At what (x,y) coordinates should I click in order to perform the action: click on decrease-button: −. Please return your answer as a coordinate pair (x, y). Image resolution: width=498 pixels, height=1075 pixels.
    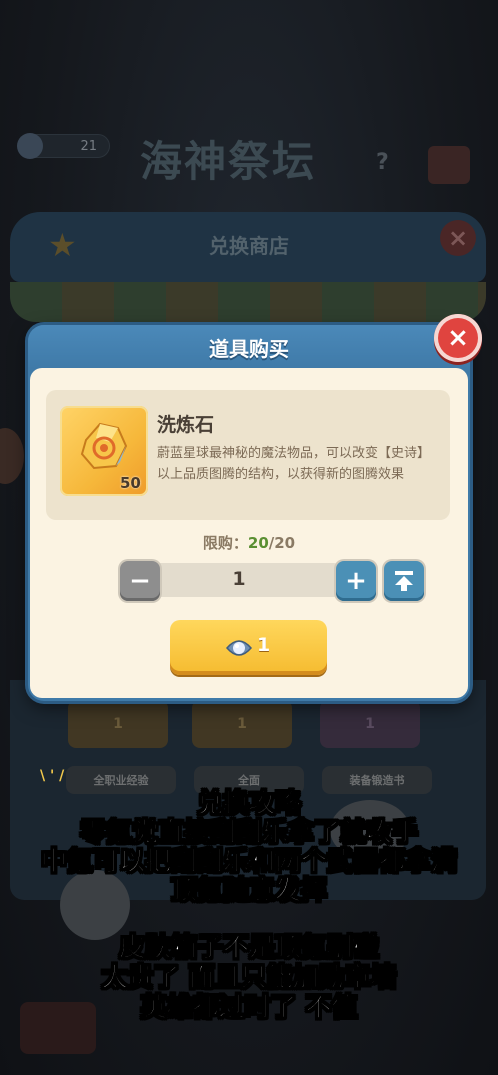
    Looking at the image, I should click on (140, 581).